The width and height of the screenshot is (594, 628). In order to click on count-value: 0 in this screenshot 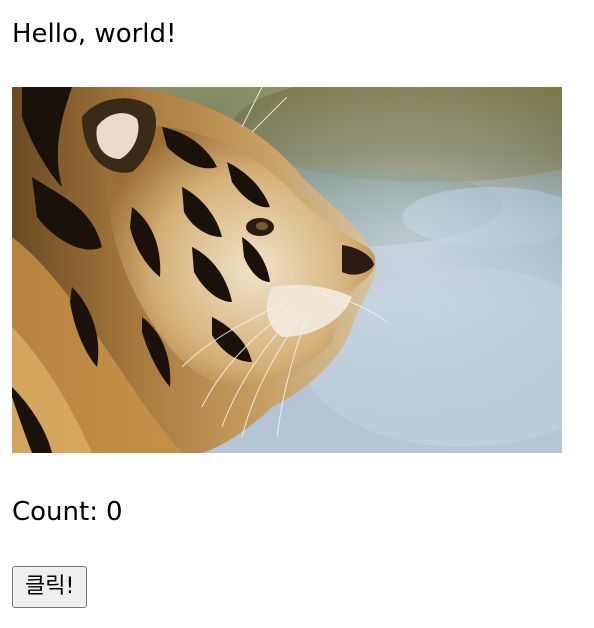, I will do `click(114, 512)`.